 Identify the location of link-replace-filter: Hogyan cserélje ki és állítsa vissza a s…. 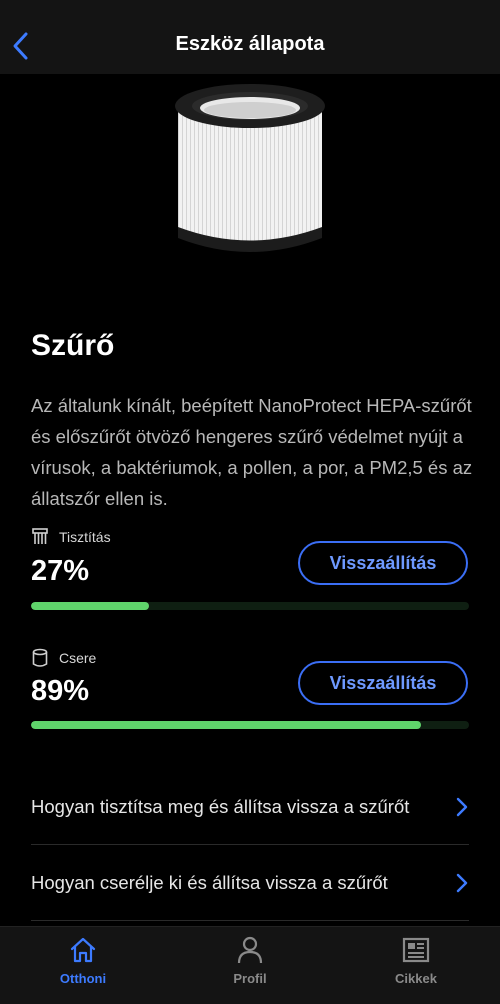
(250, 883).